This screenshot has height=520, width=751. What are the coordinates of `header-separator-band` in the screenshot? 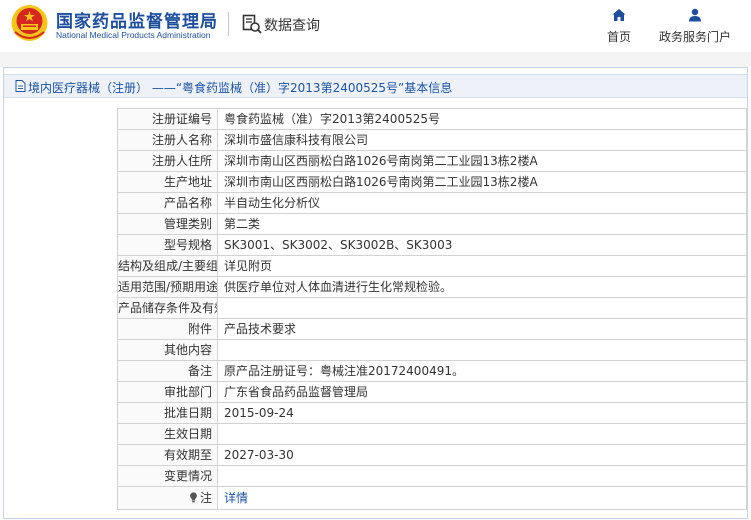 It's located at (375, 59).